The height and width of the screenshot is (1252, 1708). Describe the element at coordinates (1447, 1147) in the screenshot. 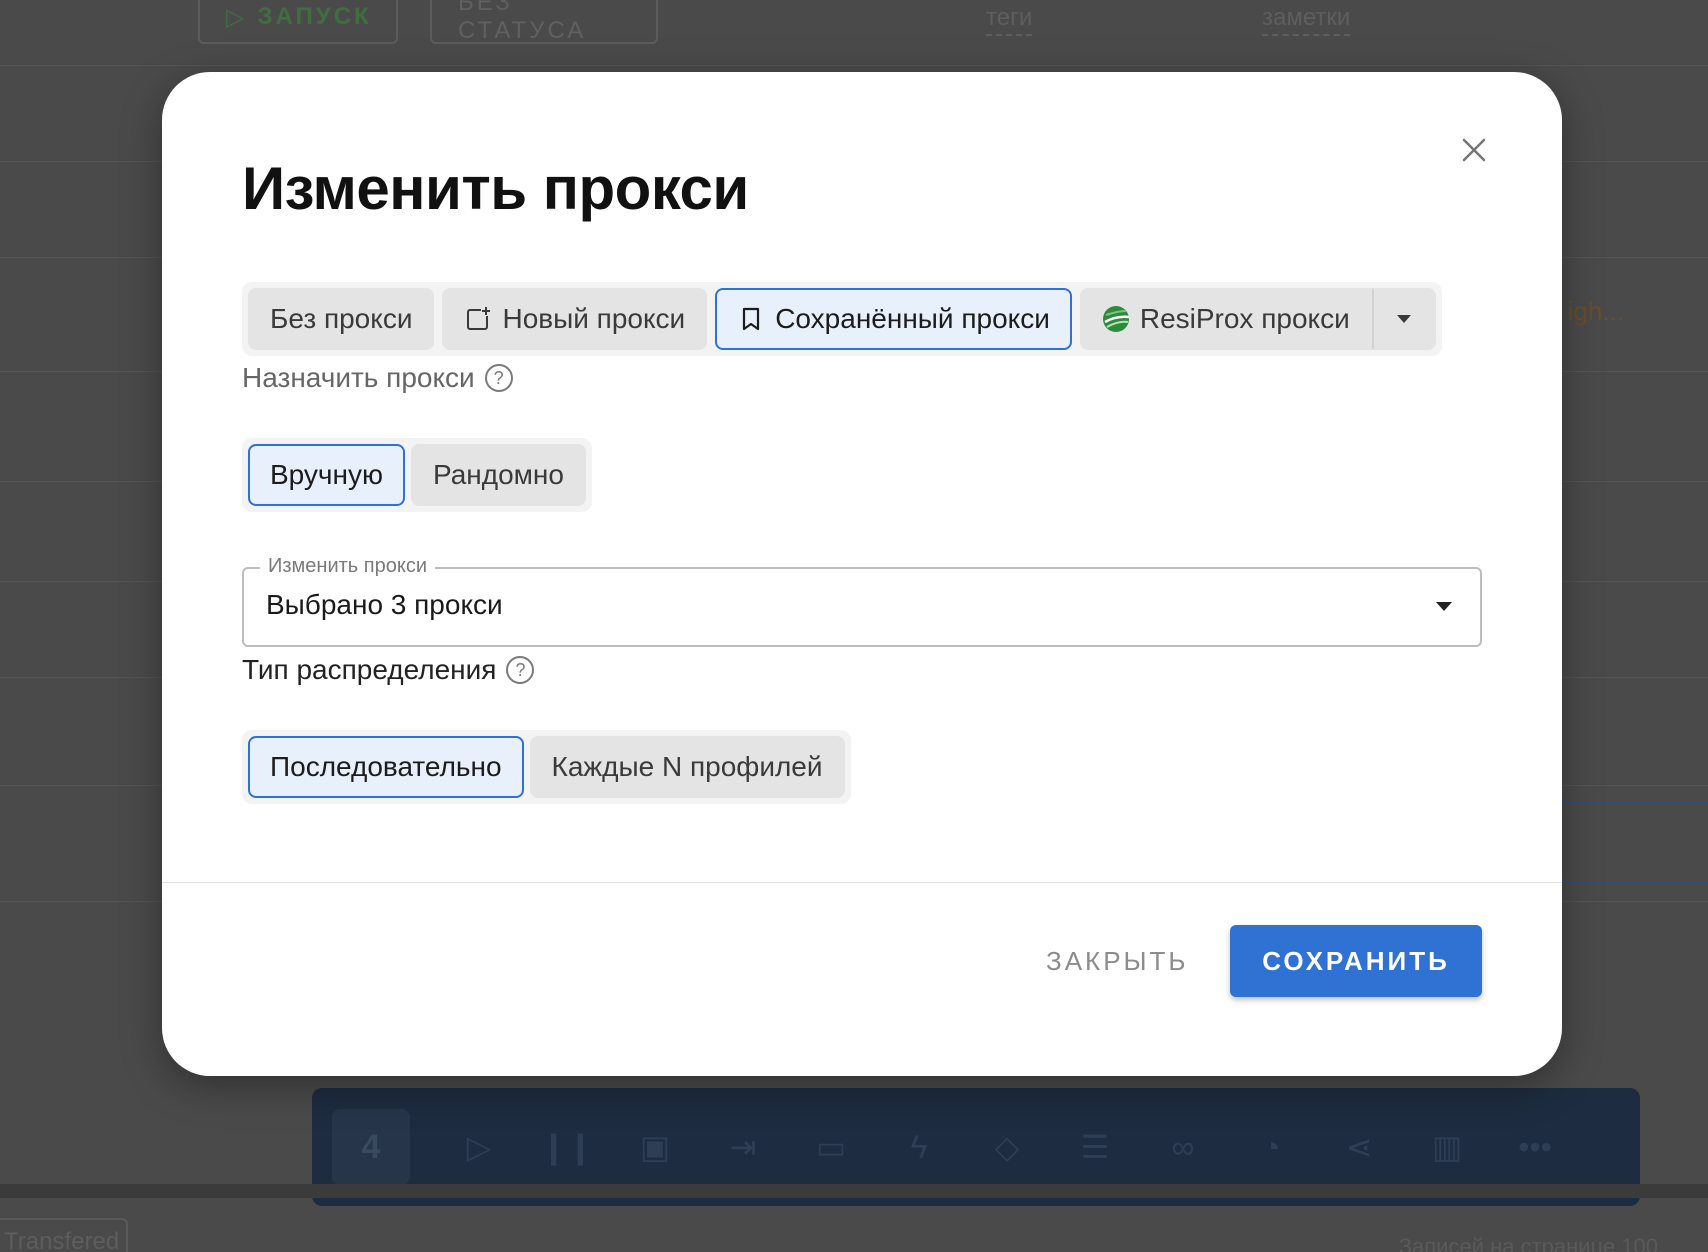

I see `trash-icon: ▥` at that location.